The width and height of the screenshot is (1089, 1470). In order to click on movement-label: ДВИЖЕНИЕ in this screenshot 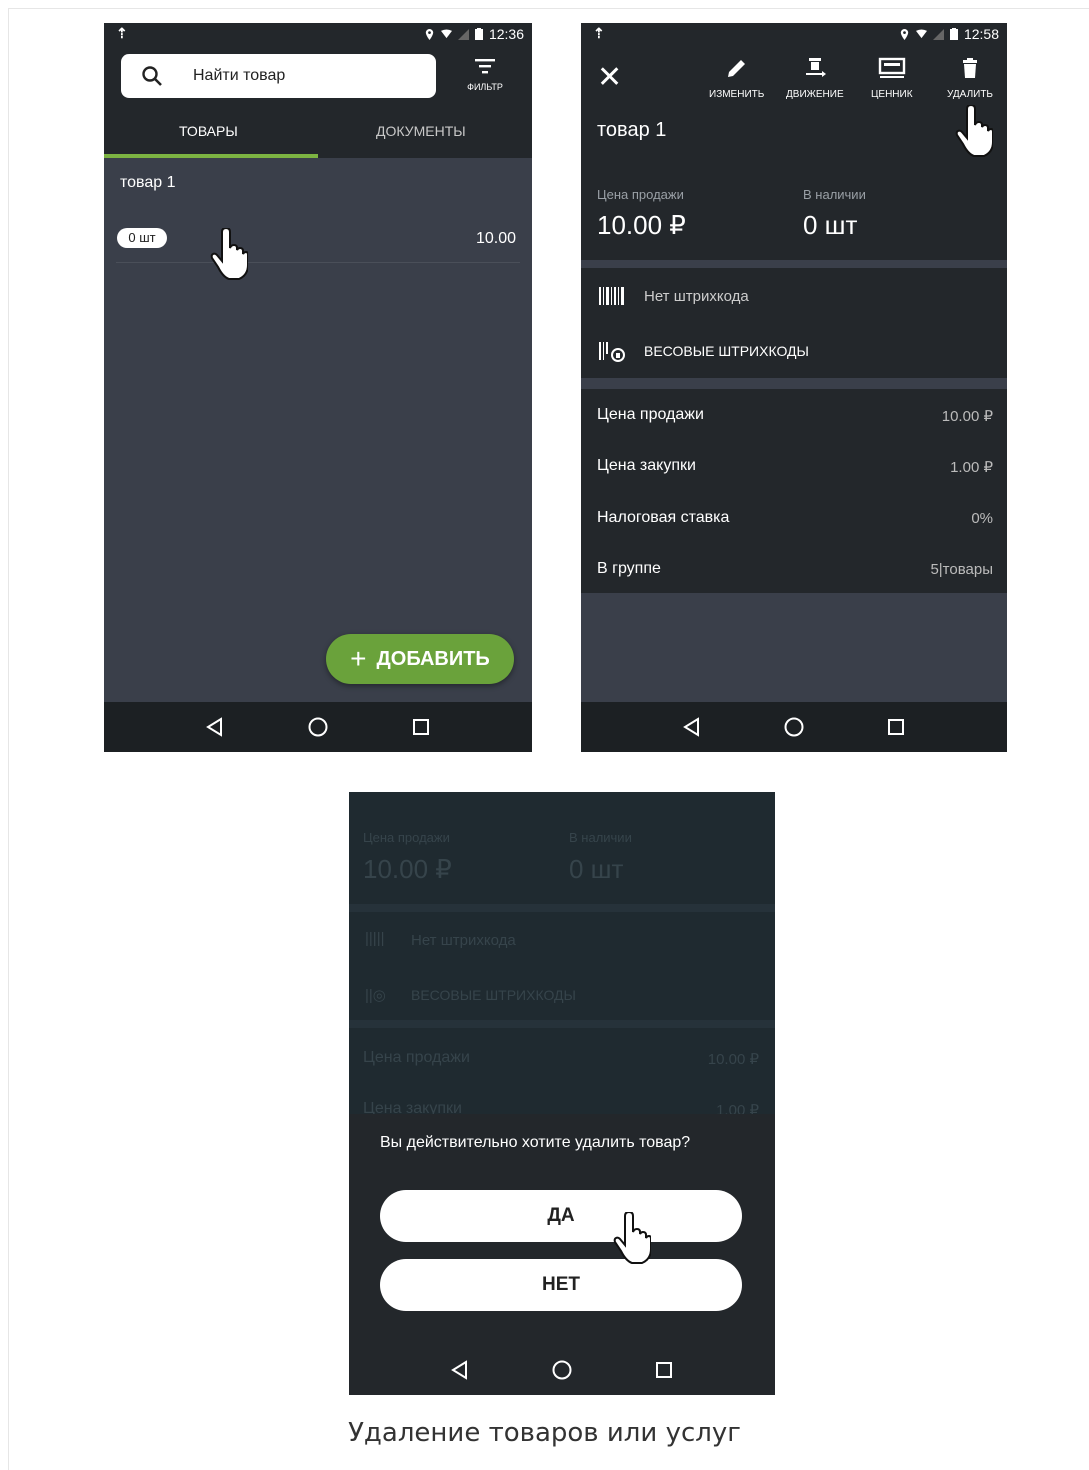, I will do `click(815, 94)`.